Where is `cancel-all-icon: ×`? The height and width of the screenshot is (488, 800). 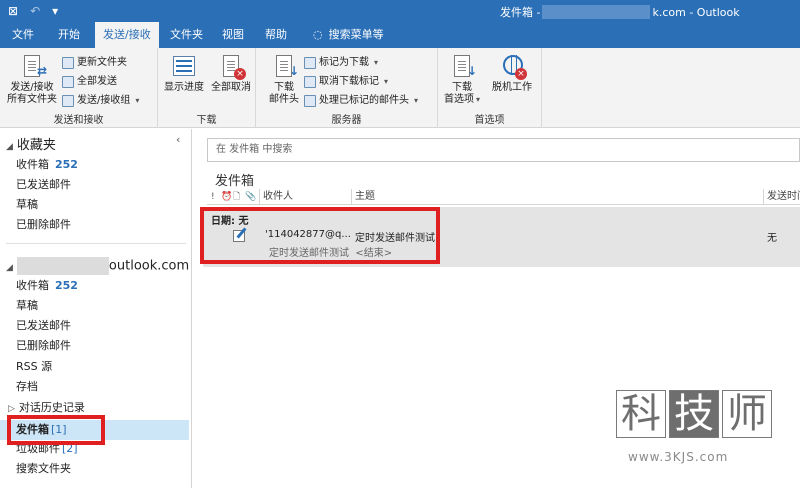 cancel-all-icon: × is located at coordinates (231, 67).